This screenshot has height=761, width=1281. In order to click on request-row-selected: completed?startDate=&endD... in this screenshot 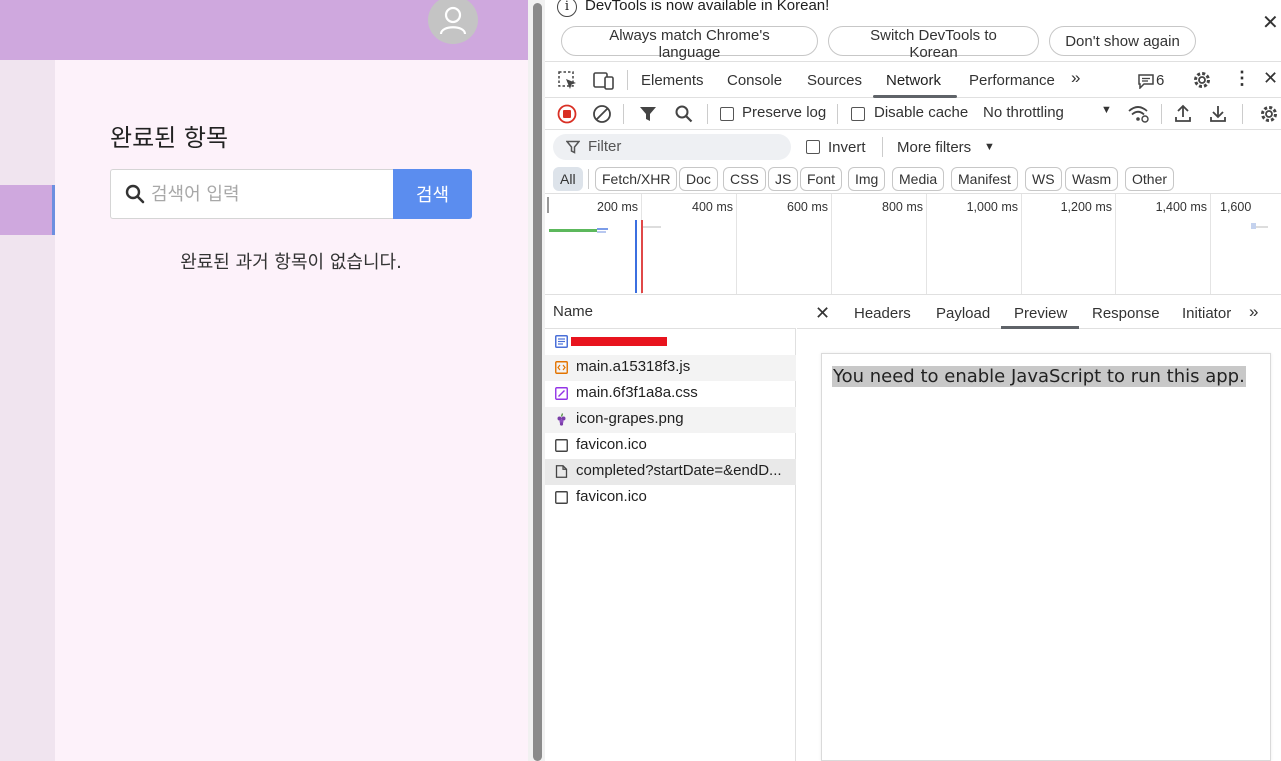, I will do `click(670, 472)`.